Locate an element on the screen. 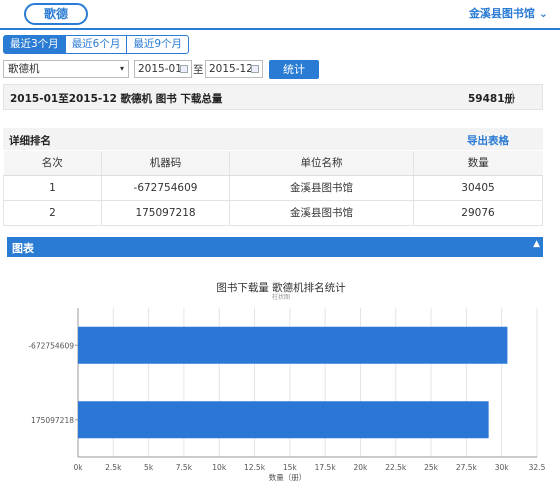 This screenshot has width=560, height=493. code-cell: 175097218 is located at coordinates (165, 213).